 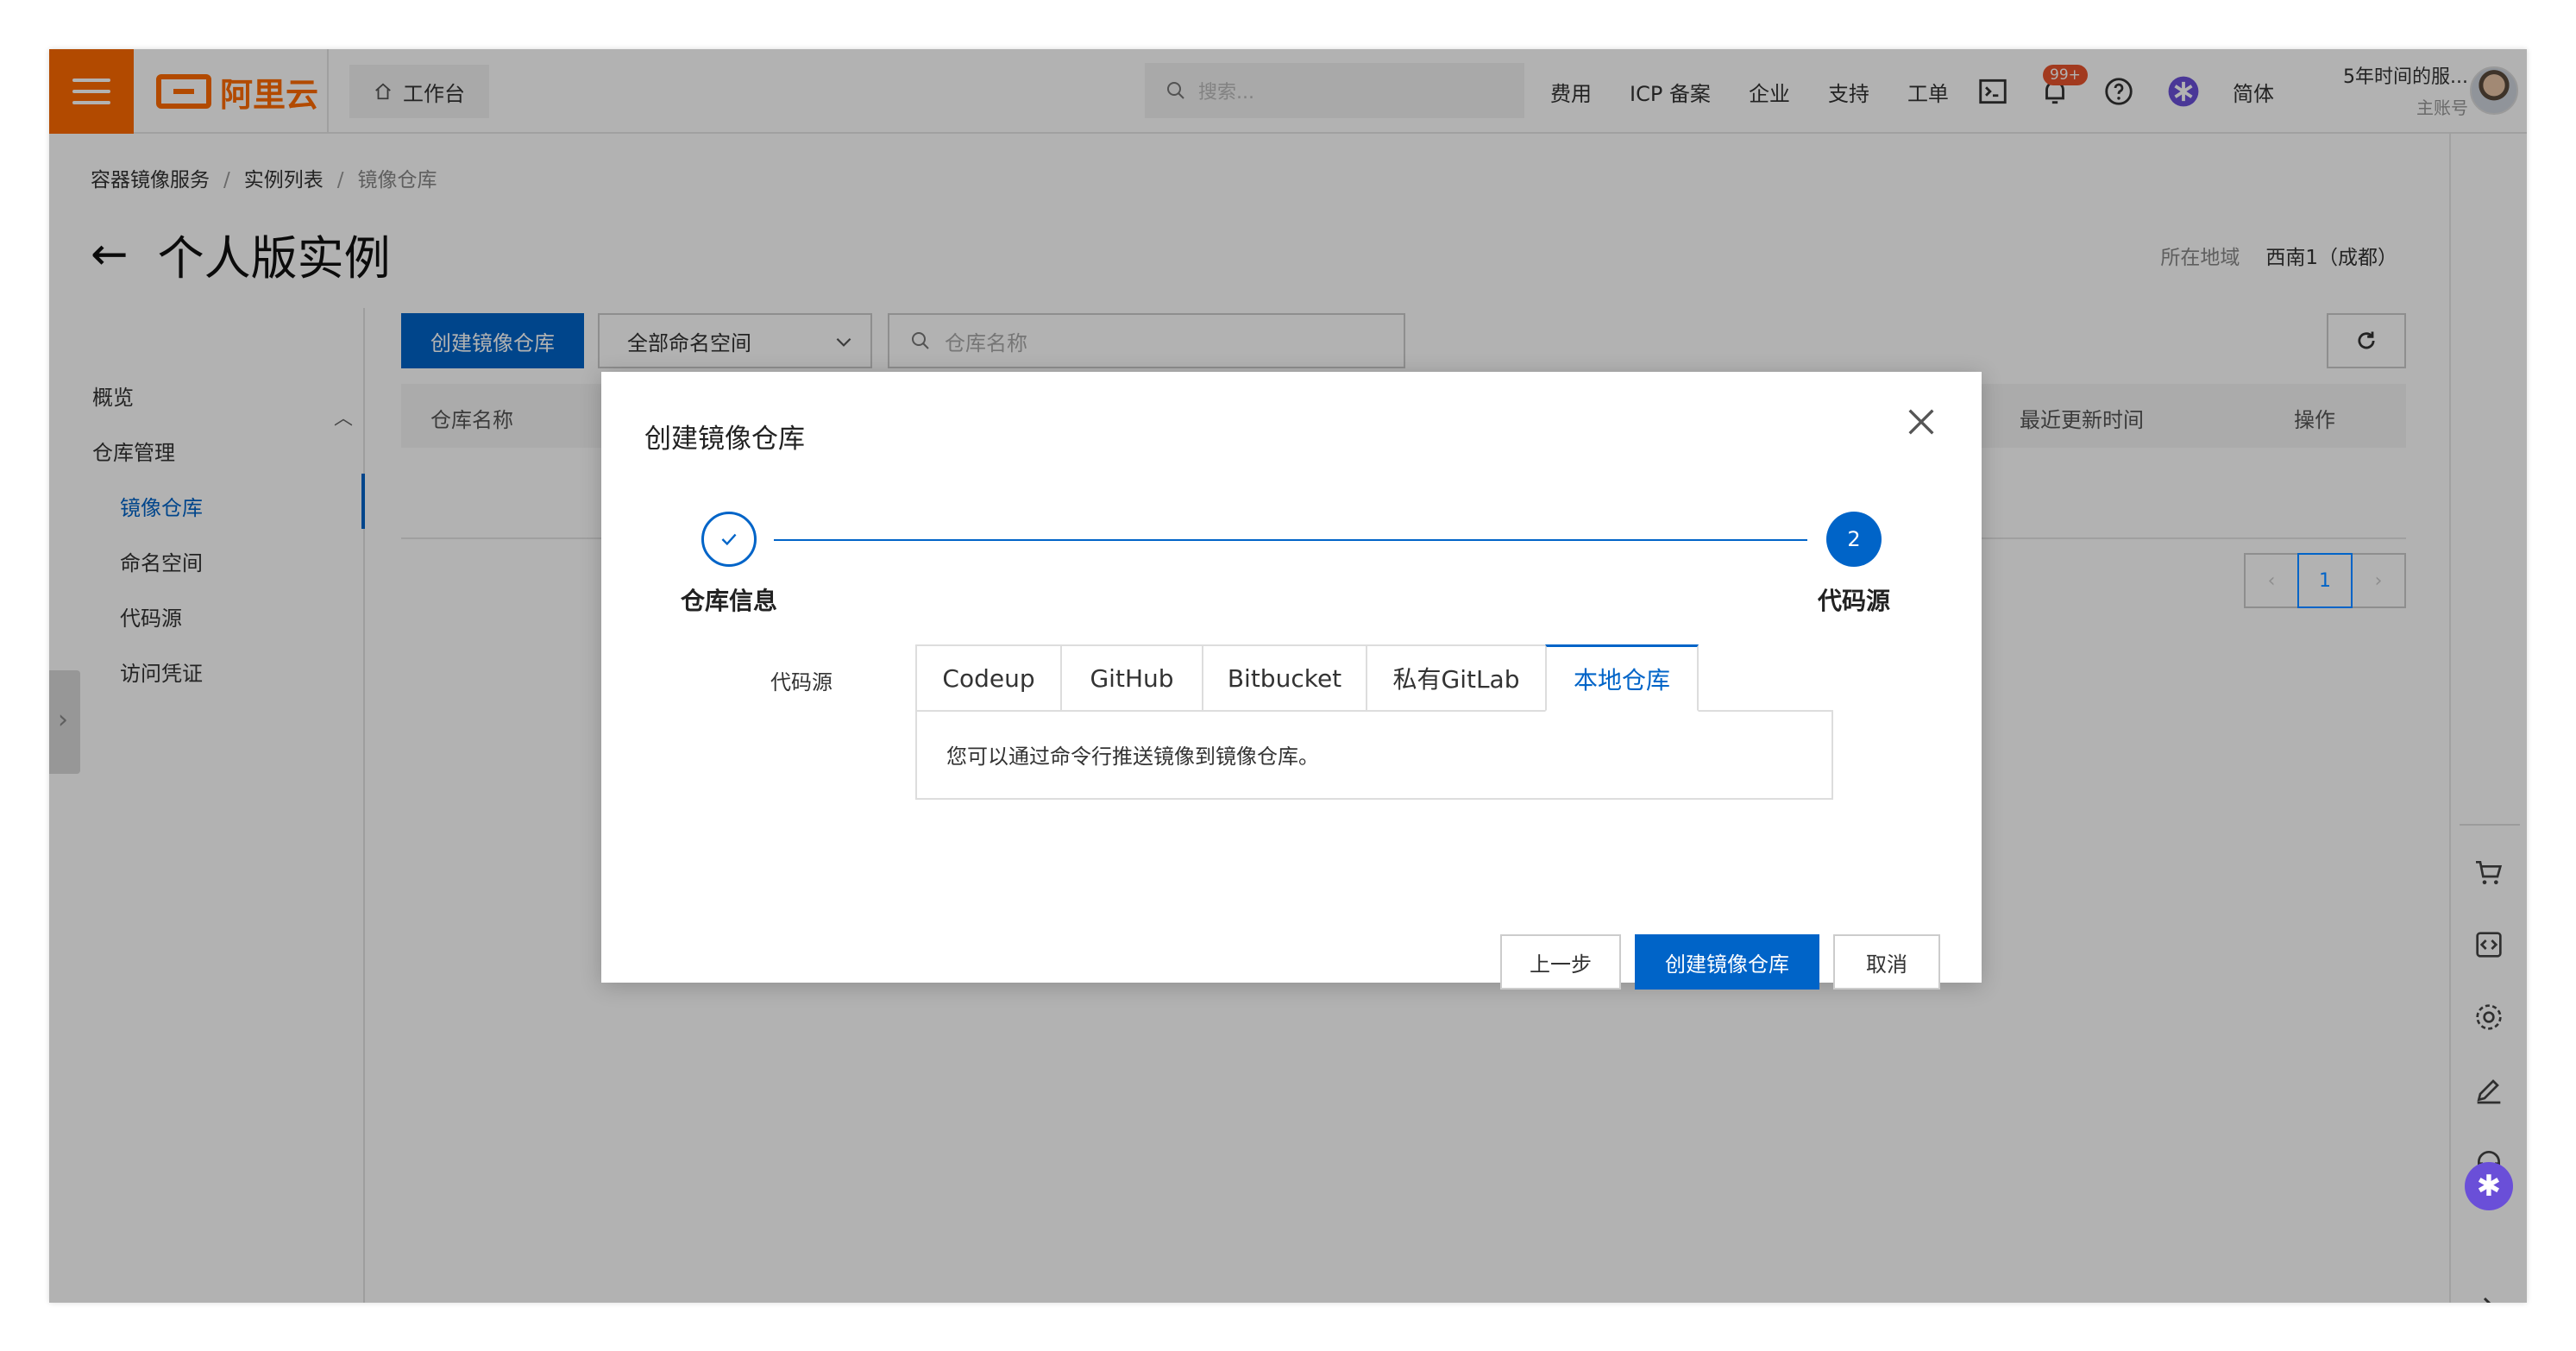 What do you see at coordinates (1374, 755) in the screenshot?
I see `tab-panel-content: 您可以通过命令行推送镜像到镜像仓库。` at bounding box center [1374, 755].